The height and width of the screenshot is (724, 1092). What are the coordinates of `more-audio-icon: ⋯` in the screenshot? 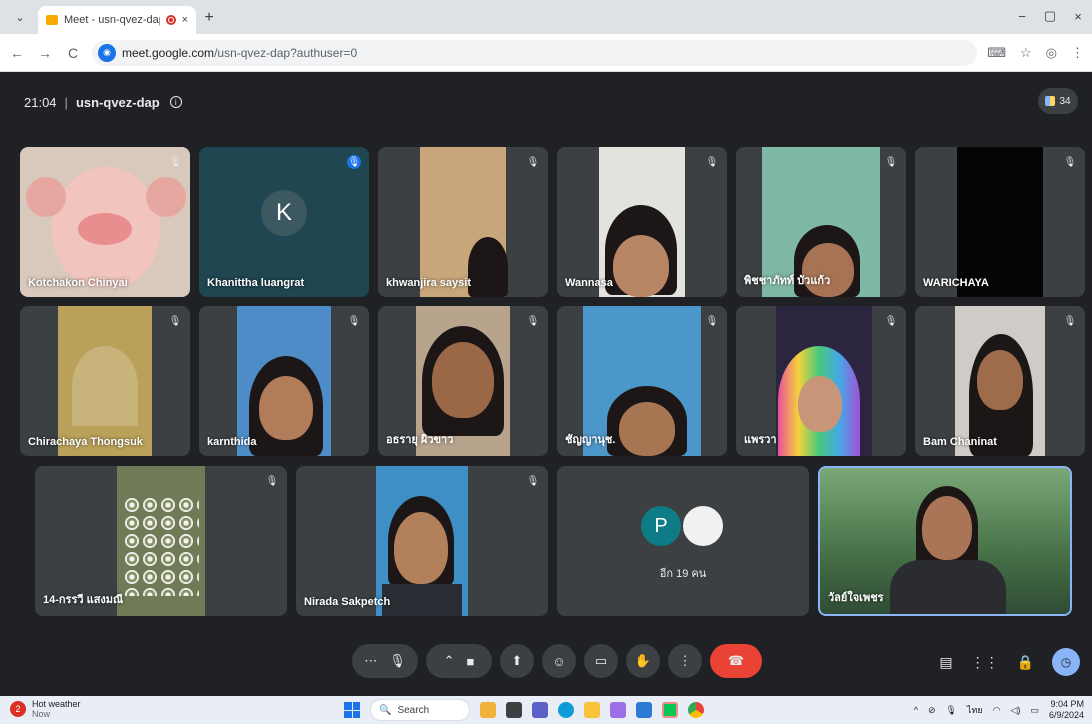 It's located at (370, 661).